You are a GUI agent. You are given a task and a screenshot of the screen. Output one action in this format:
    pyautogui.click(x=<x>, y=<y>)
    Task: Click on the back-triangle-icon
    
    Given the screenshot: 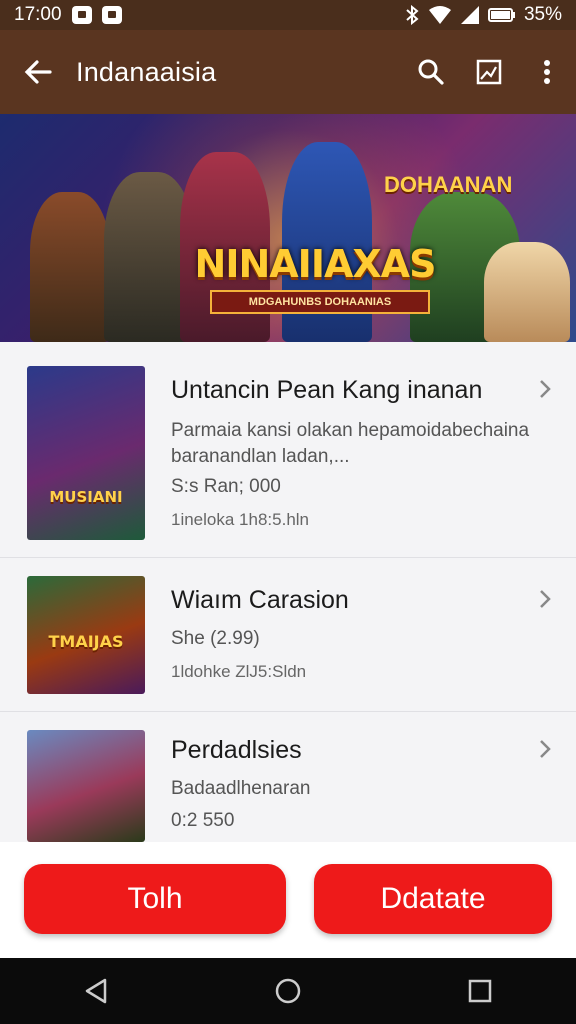 What is the action you would take?
    pyautogui.click(x=96, y=991)
    